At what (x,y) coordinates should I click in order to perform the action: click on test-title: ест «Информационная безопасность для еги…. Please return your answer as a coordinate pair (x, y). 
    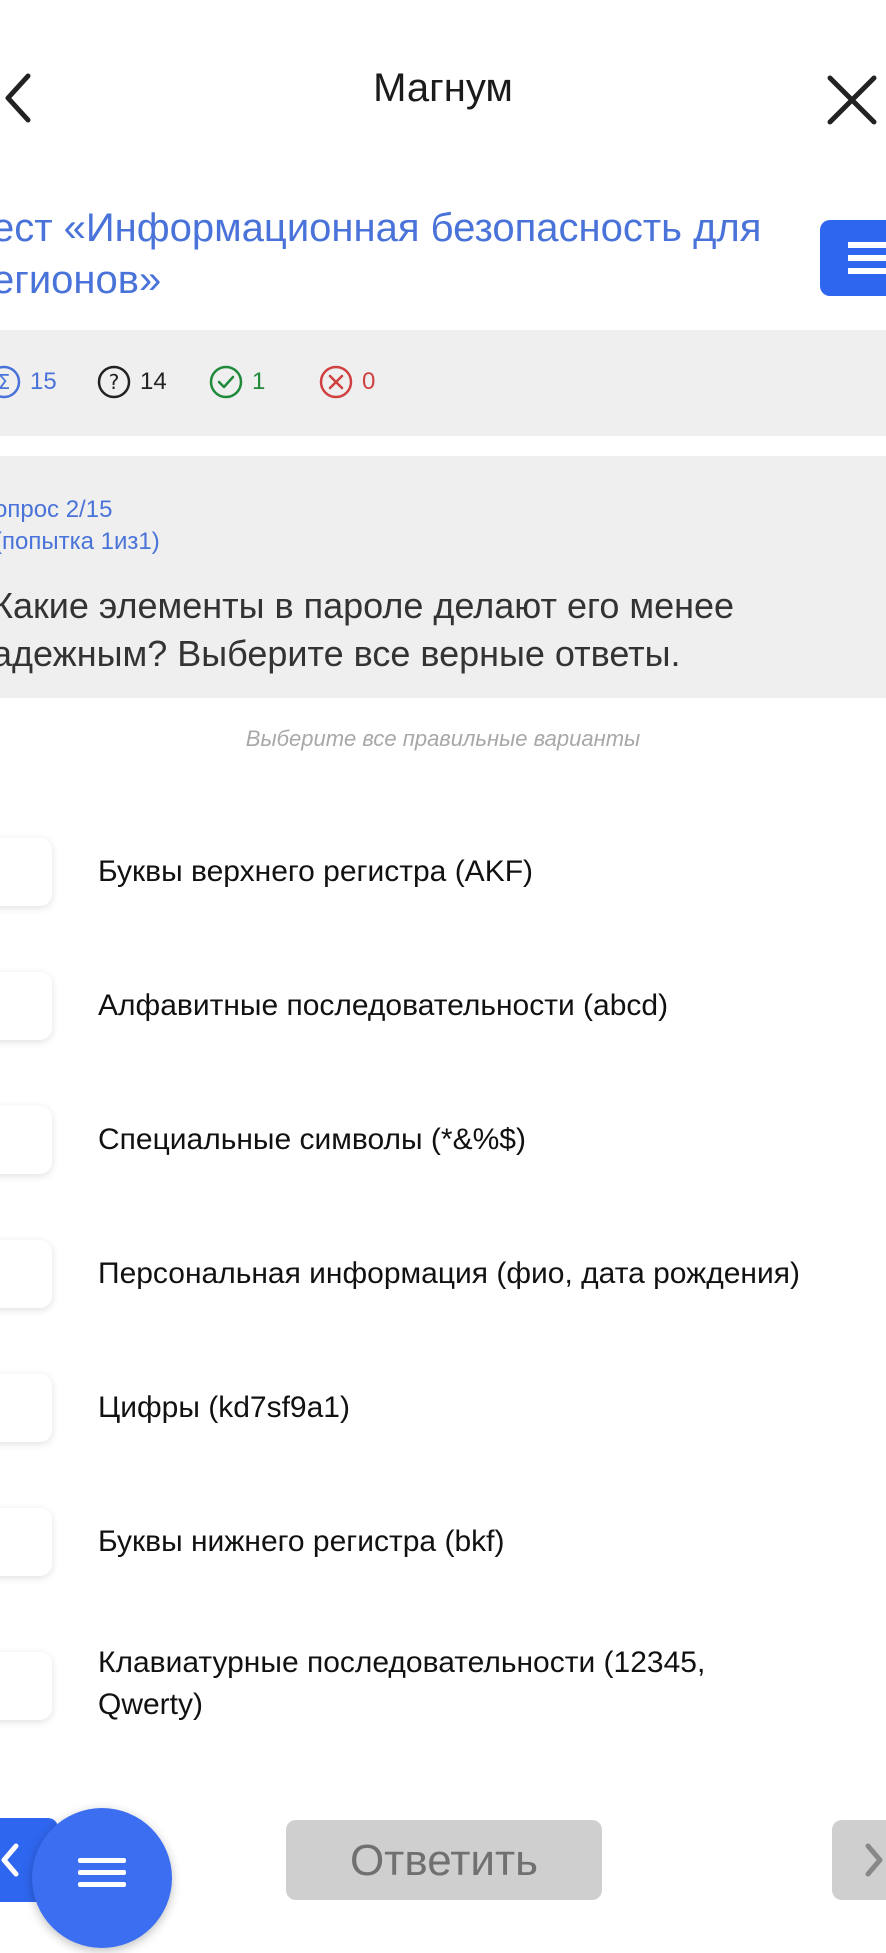
    Looking at the image, I should click on (381, 254).